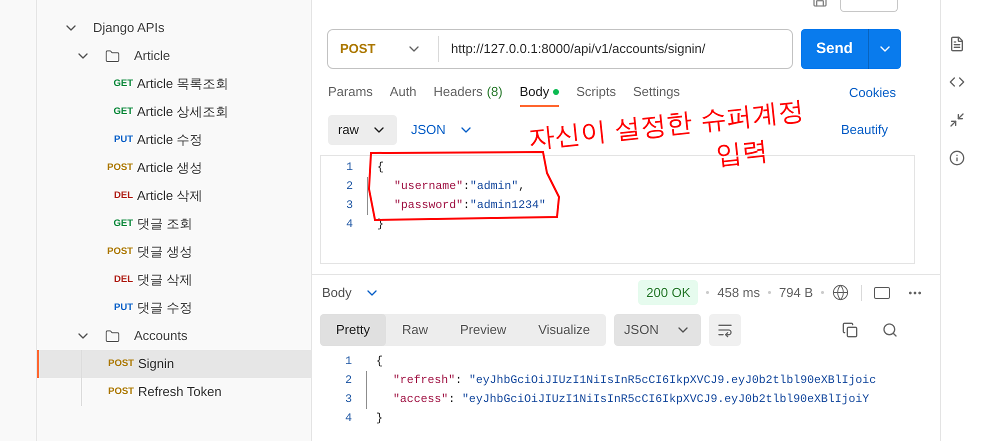 The image size is (996, 441). I want to click on request-item: DEL 댓글 삭제, so click(174, 280).